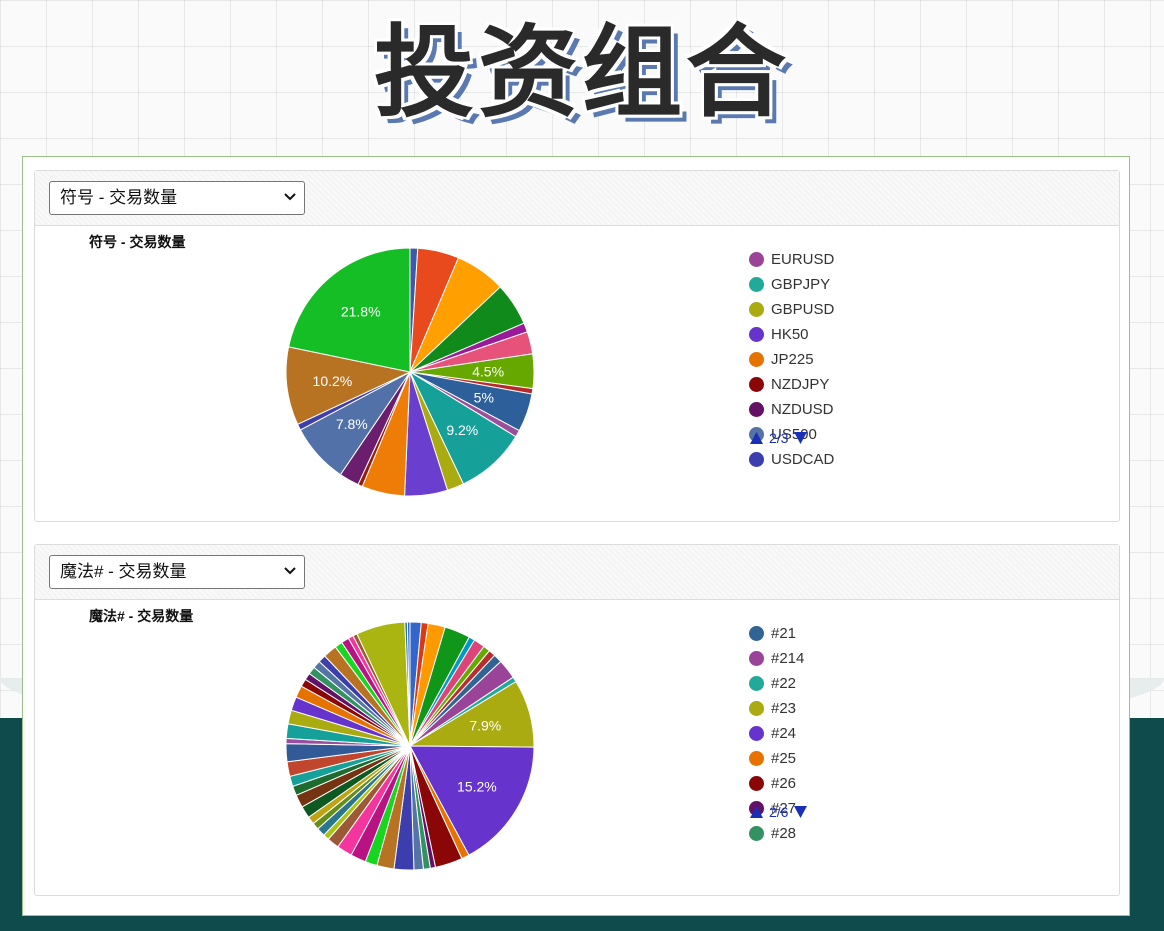 The height and width of the screenshot is (931, 1164). Describe the element at coordinates (577, 198) in the screenshot. I see `panel-header: 符号 - 交易数量` at that location.